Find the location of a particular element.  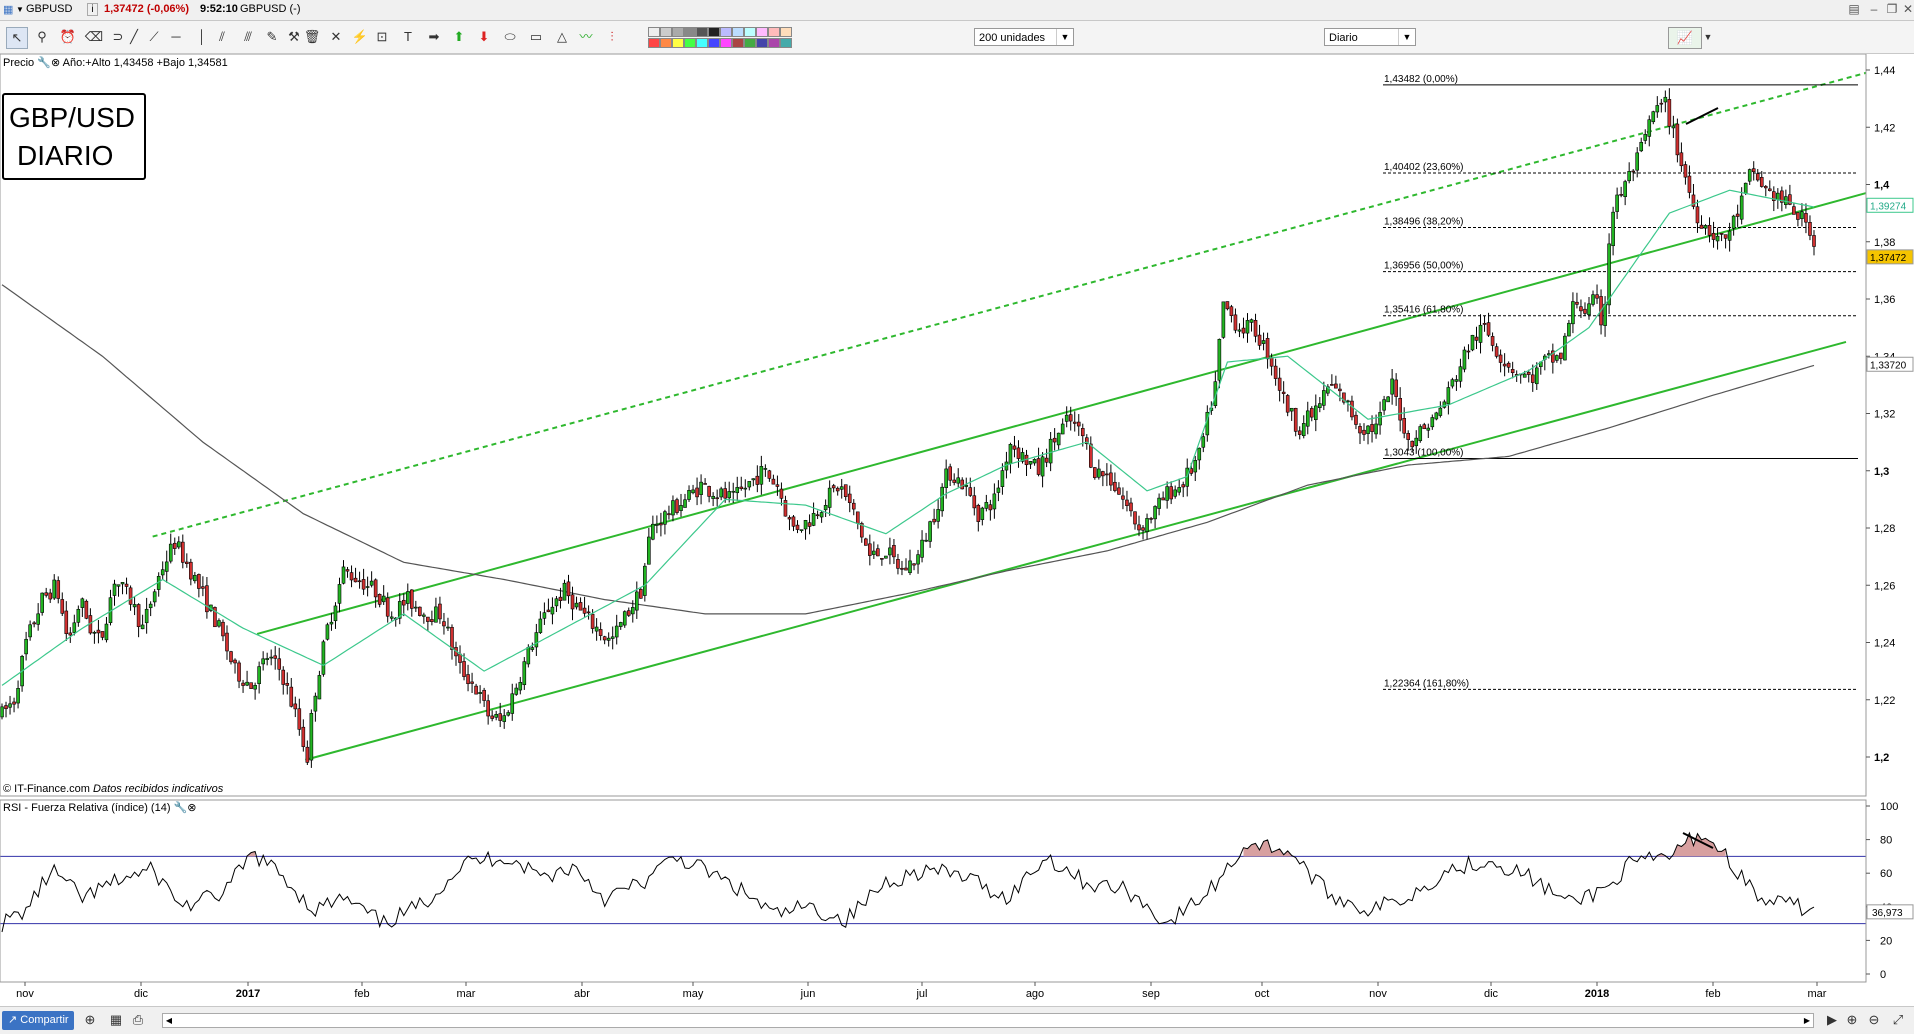

wave-icon: 〰 is located at coordinates (586, 37).